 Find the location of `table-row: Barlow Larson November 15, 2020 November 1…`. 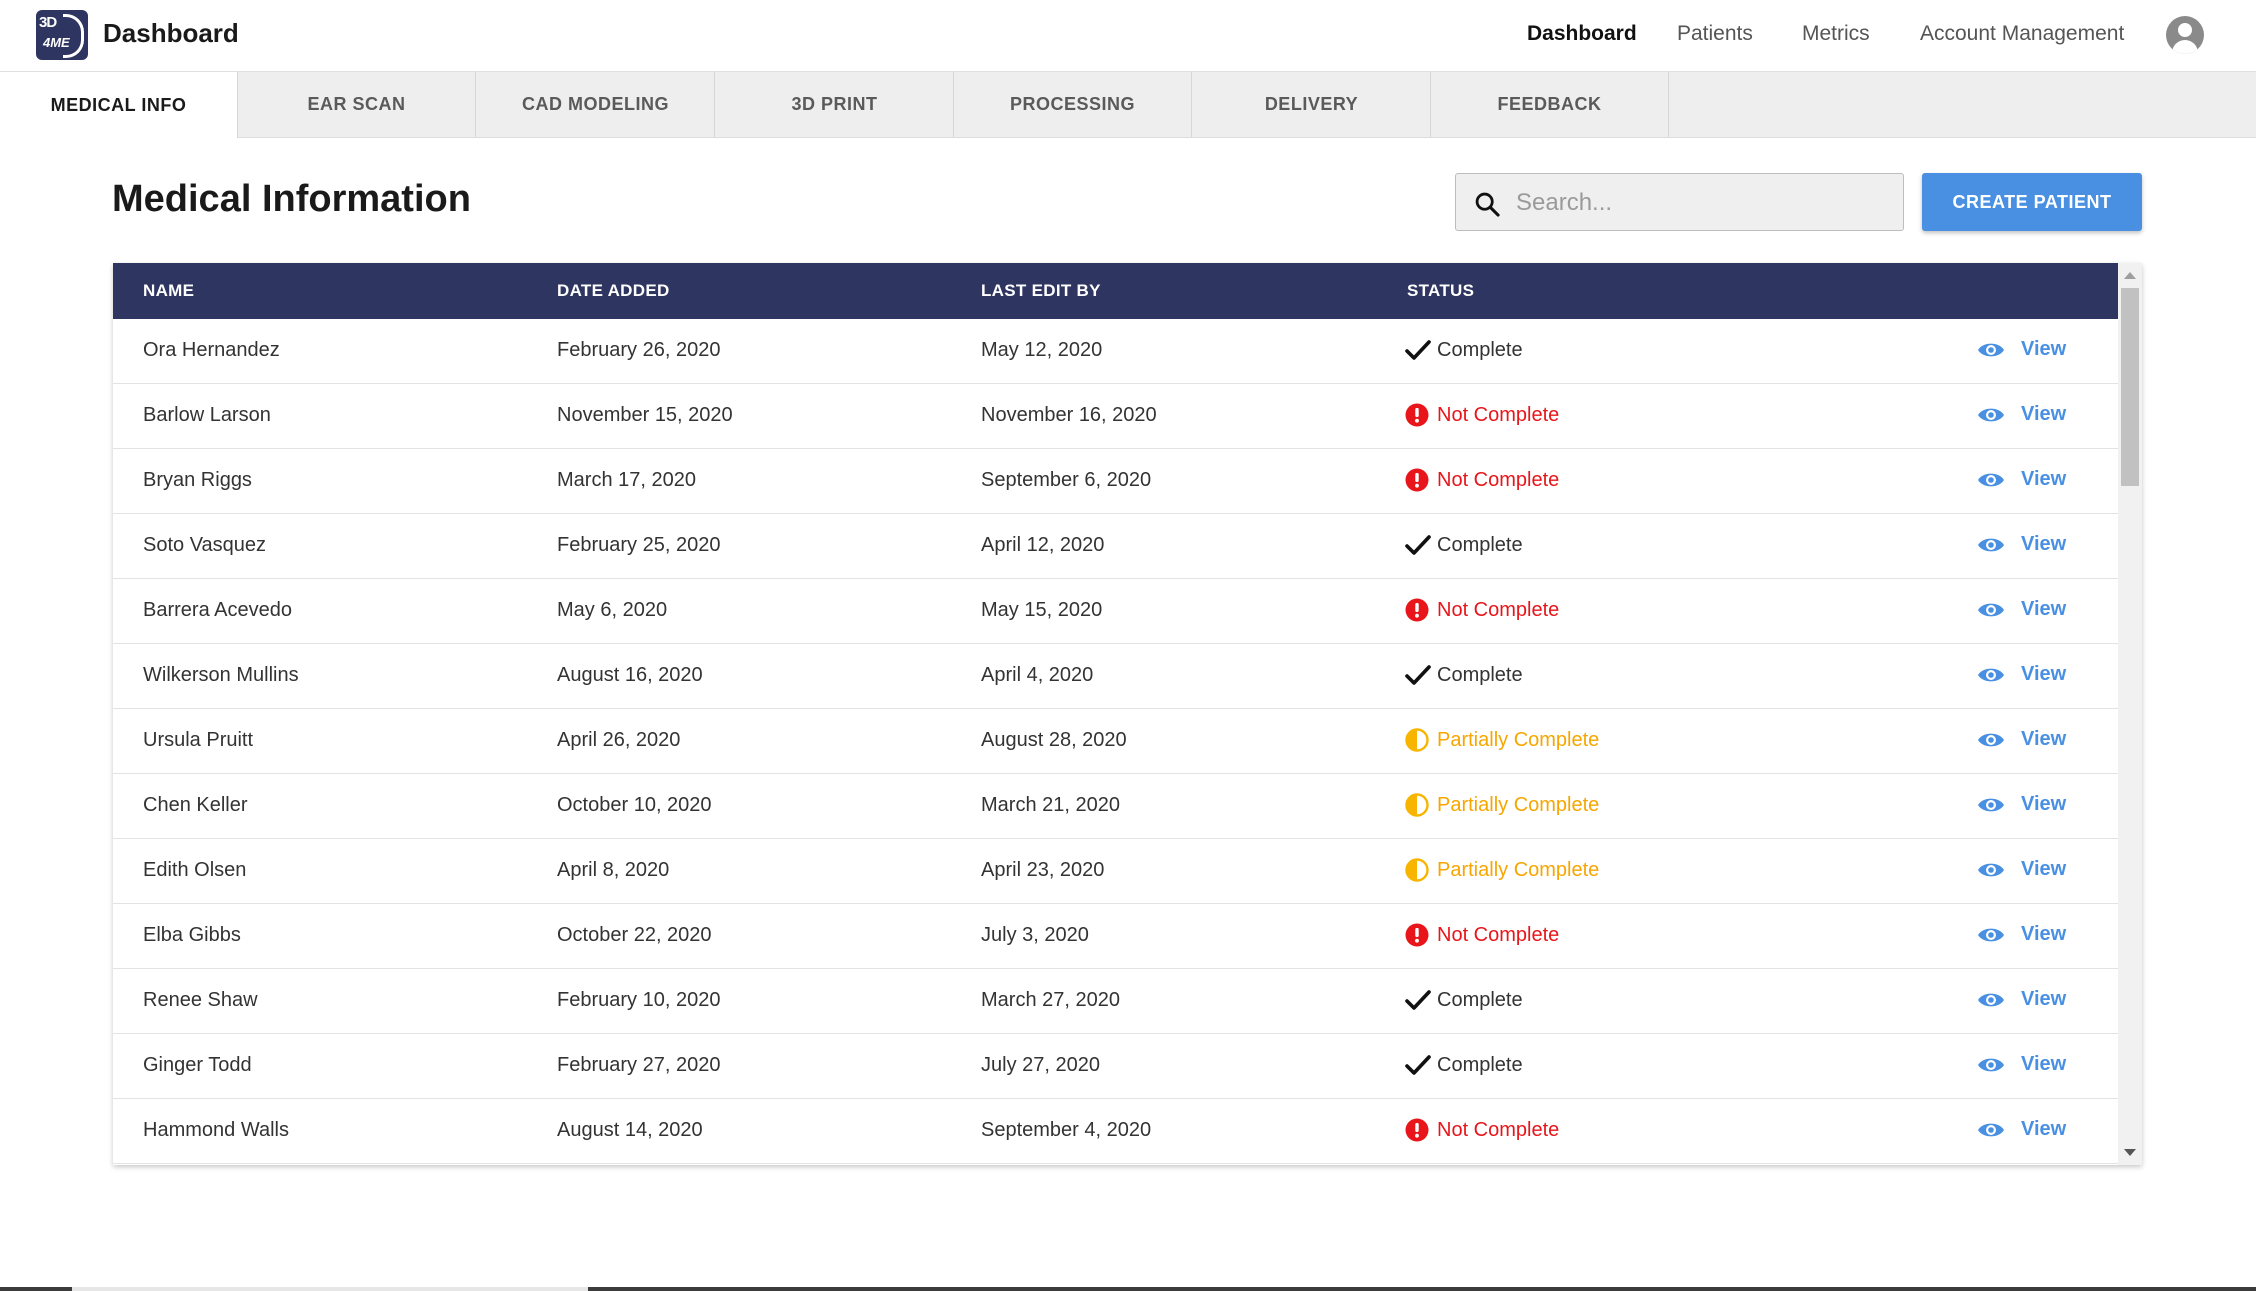

table-row: Barlow Larson November 15, 2020 November 1… is located at coordinates (1115, 416).